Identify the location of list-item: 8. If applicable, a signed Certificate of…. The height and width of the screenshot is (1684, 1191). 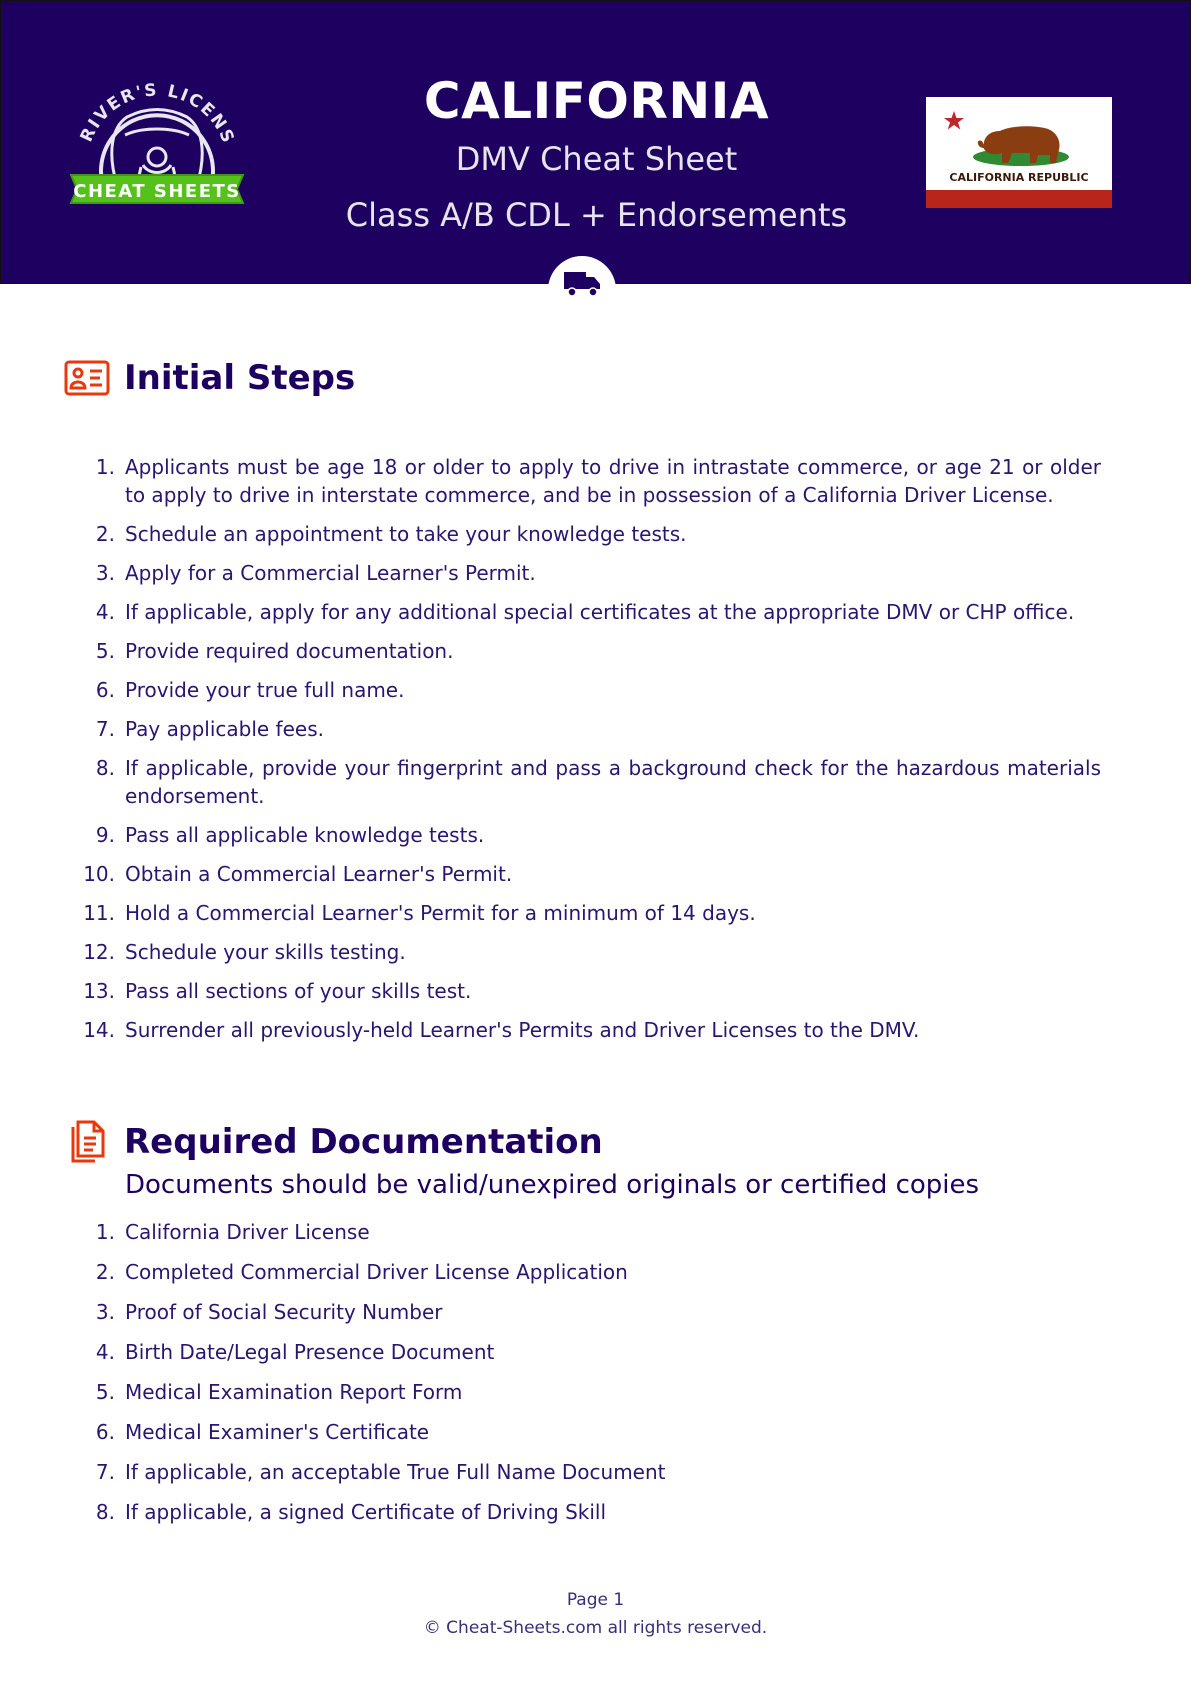
(351, 1512).